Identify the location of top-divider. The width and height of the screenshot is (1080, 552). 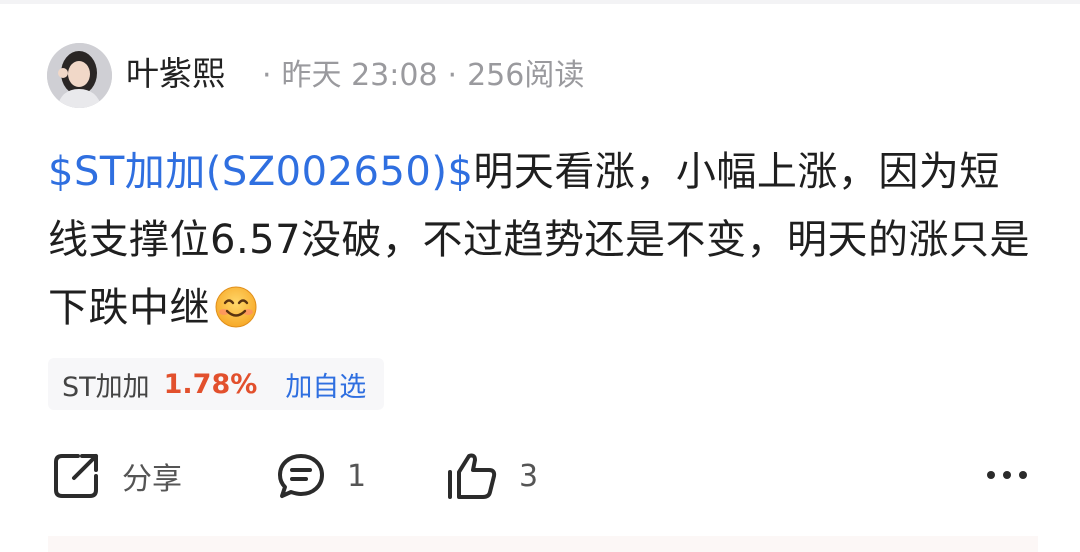
(540, 2).